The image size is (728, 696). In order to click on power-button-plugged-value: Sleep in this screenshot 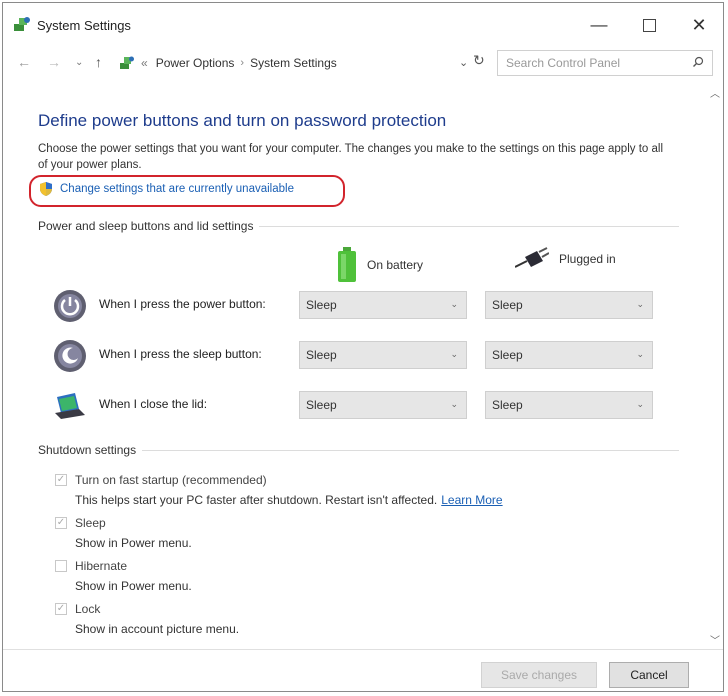, I will do `click(507, 305)`.